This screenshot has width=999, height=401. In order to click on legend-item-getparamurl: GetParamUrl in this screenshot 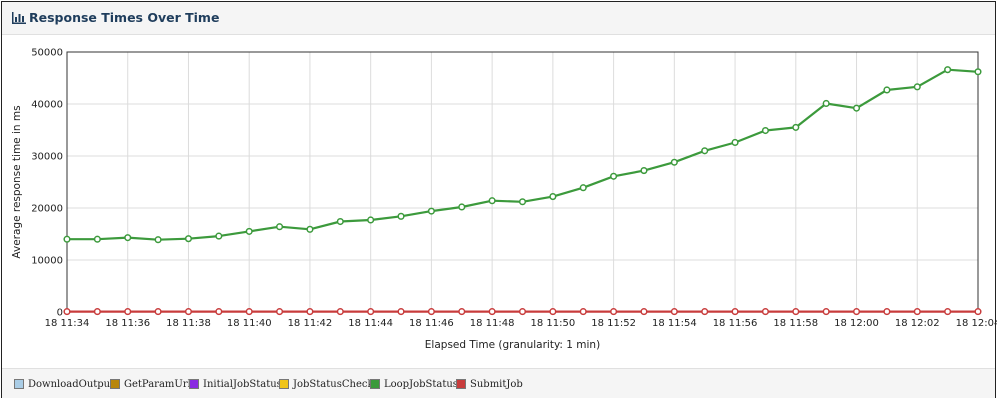, I will do `click(150, 384)`.